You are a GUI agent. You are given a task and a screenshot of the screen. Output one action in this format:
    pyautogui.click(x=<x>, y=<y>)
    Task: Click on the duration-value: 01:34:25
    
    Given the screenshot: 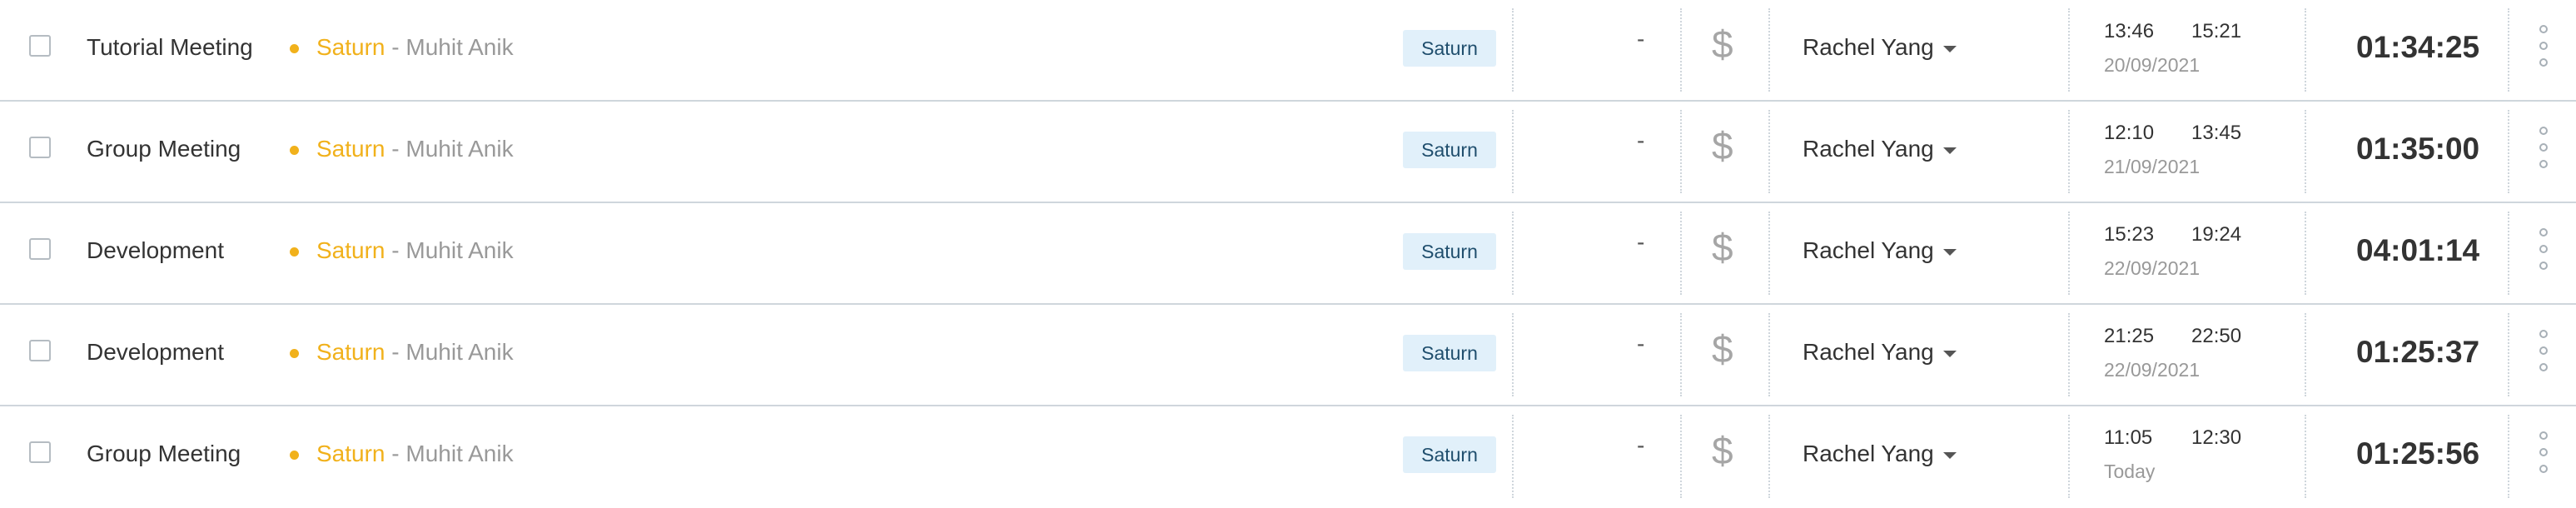 What is the action you would take?
    pyautogui.click(x=2417, y=47)
    